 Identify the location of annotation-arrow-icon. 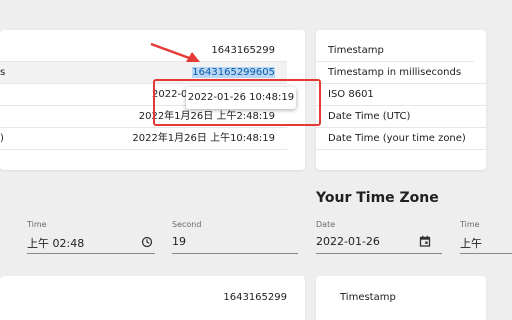
(175, 52).